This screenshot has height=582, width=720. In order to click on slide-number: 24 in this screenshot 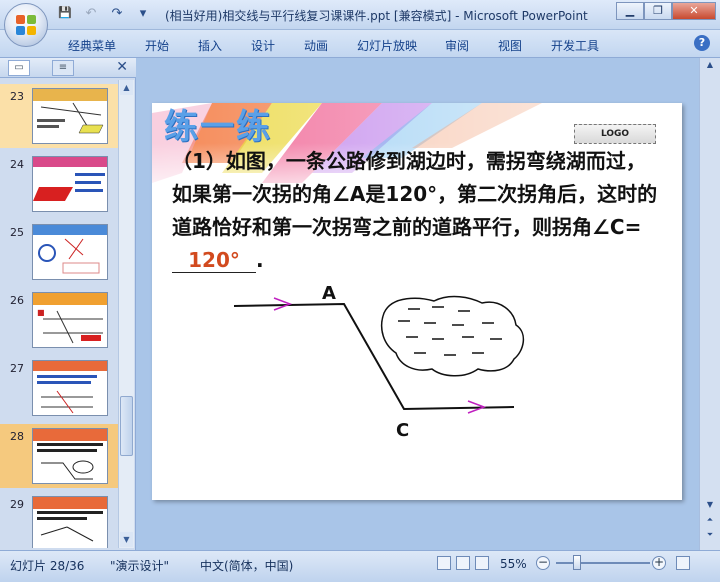, I will do `click(17, 164)`.